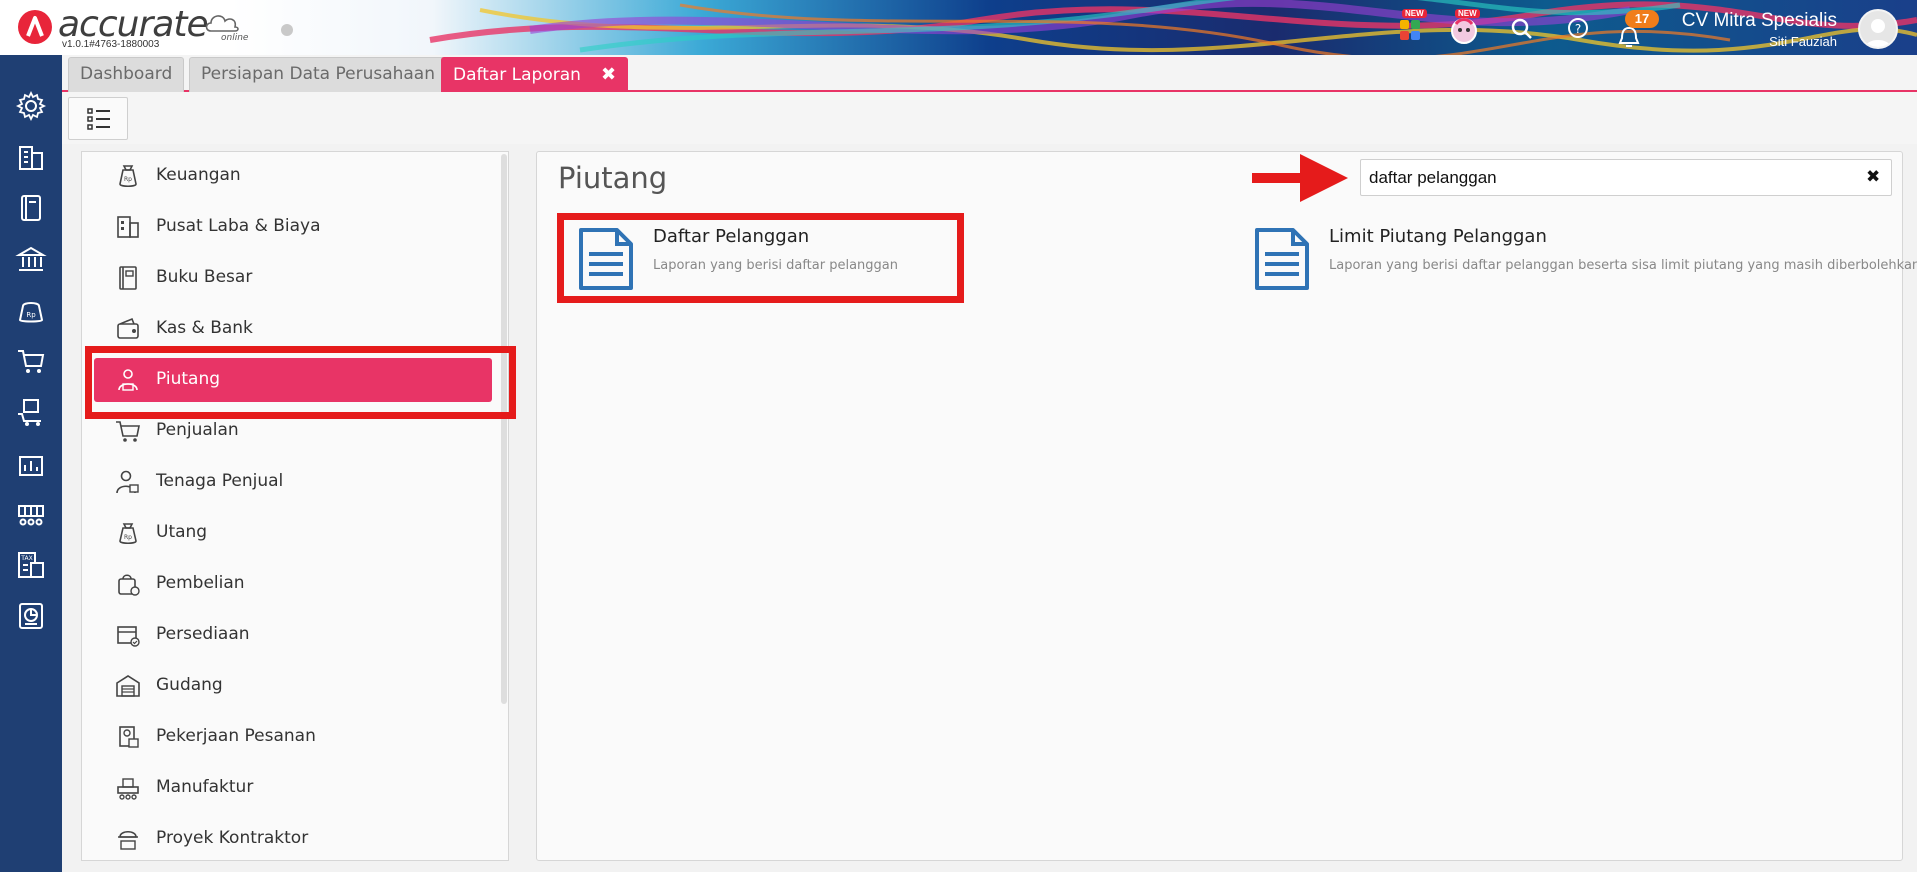  Describe the element at coordinates (222, 23) in the screenshot. I see `cloud-icon` at that location.